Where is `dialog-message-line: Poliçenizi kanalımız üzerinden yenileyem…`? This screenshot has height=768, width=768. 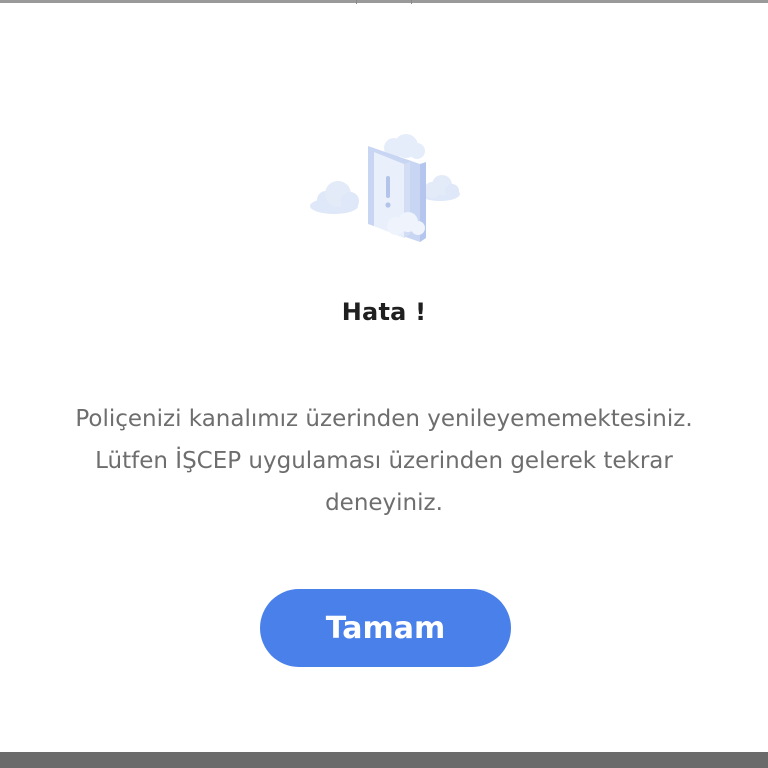
dialog-message-line: Poliçenizi kanalımız üzerinden yenileyem… is located at coordinates (384, 419).